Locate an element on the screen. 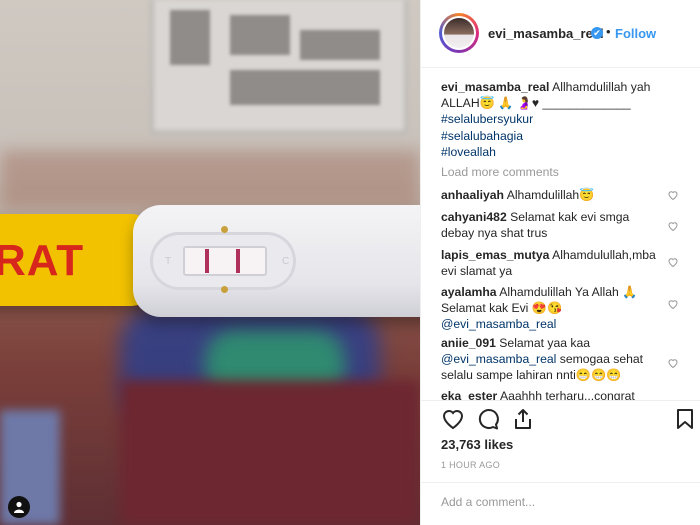  comment-text: Selamat yaa kaa is located at coordinates (545, 343).